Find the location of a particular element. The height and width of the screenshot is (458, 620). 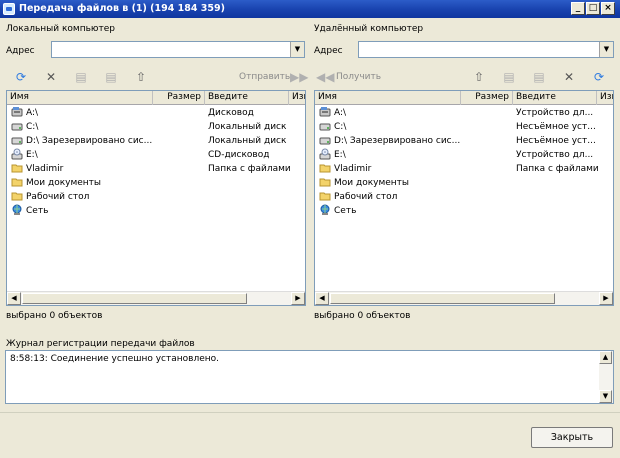

row-name: E:\ is located at coordinates (340, 155).